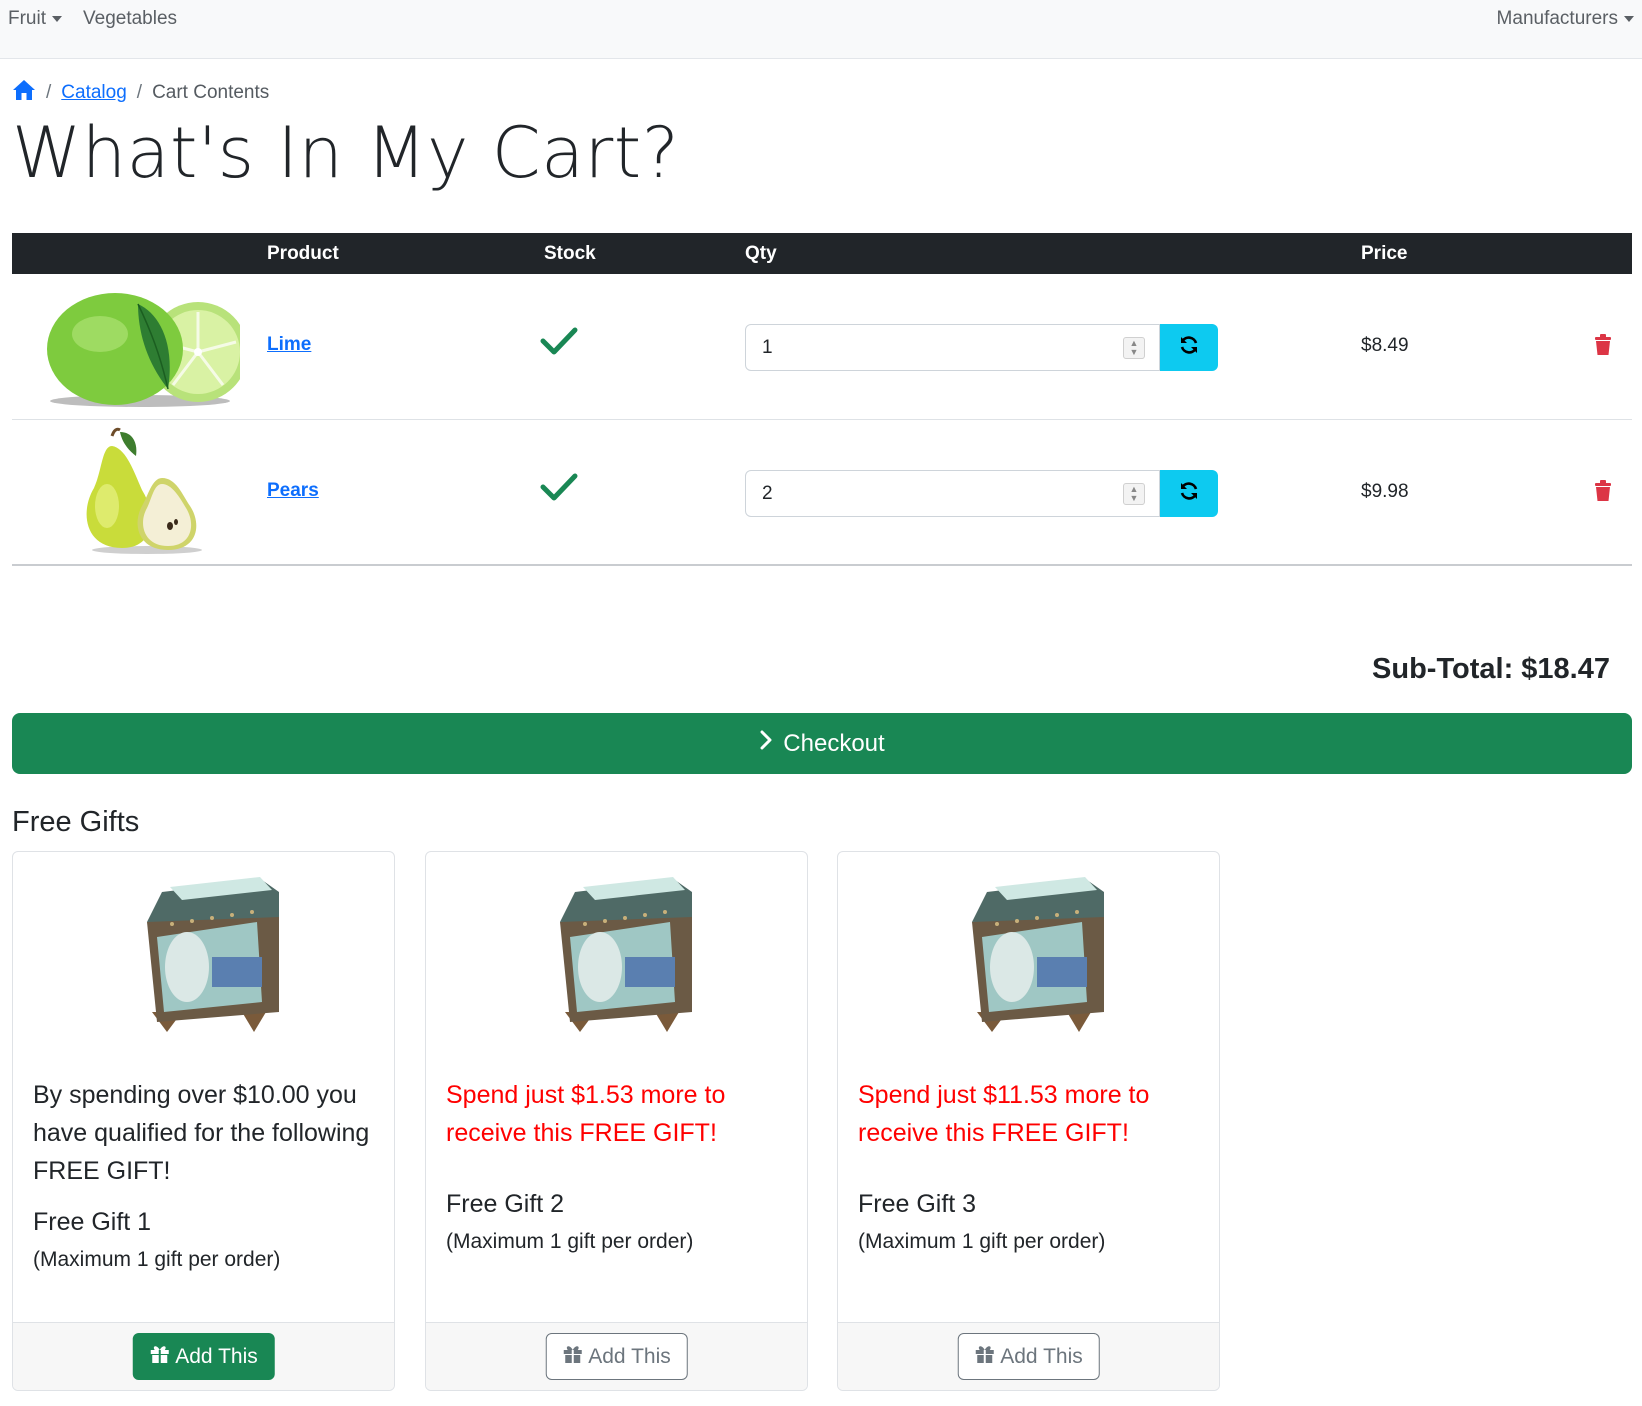 This screenshot has width=1642, height=1406. I want to click on gift-name: Free Gift 1, so click(92, 1222).